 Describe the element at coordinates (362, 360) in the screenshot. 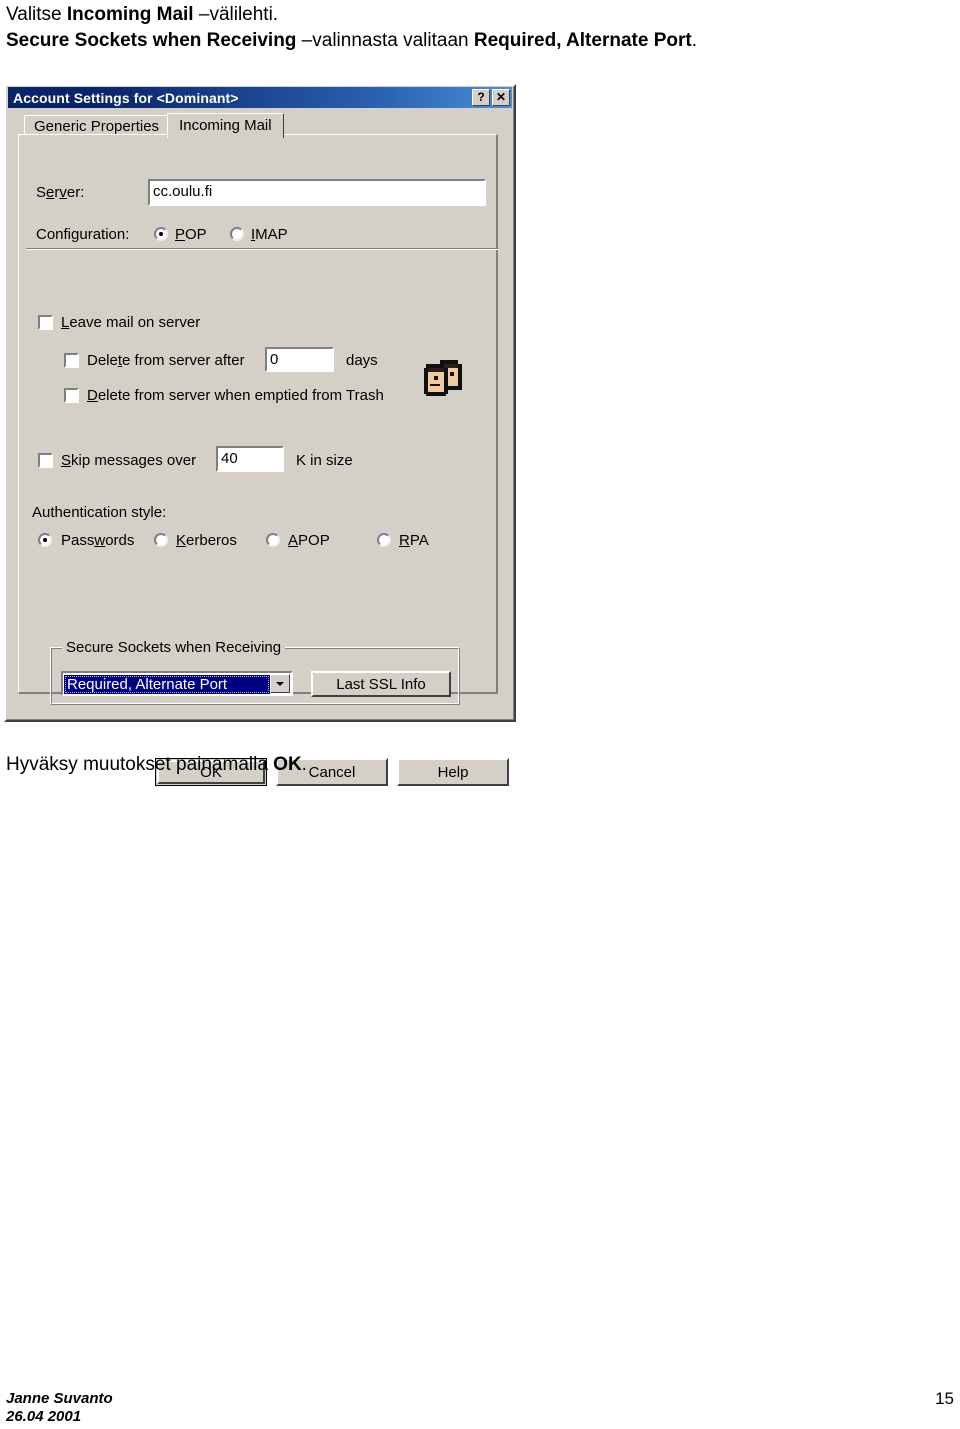

I see `delete-after-days-unit: days` at that location.